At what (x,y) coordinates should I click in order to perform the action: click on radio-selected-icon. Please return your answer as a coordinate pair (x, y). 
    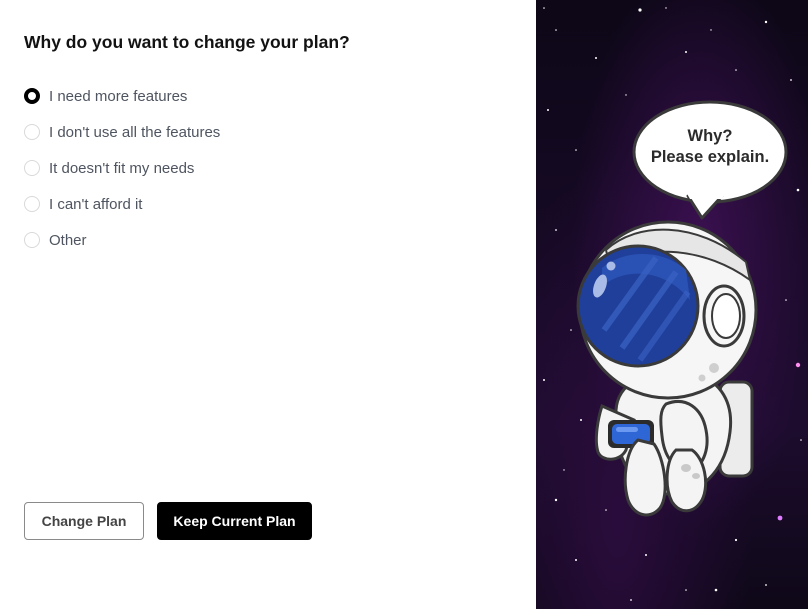
    Looking at the image, I should click on (32, 96).